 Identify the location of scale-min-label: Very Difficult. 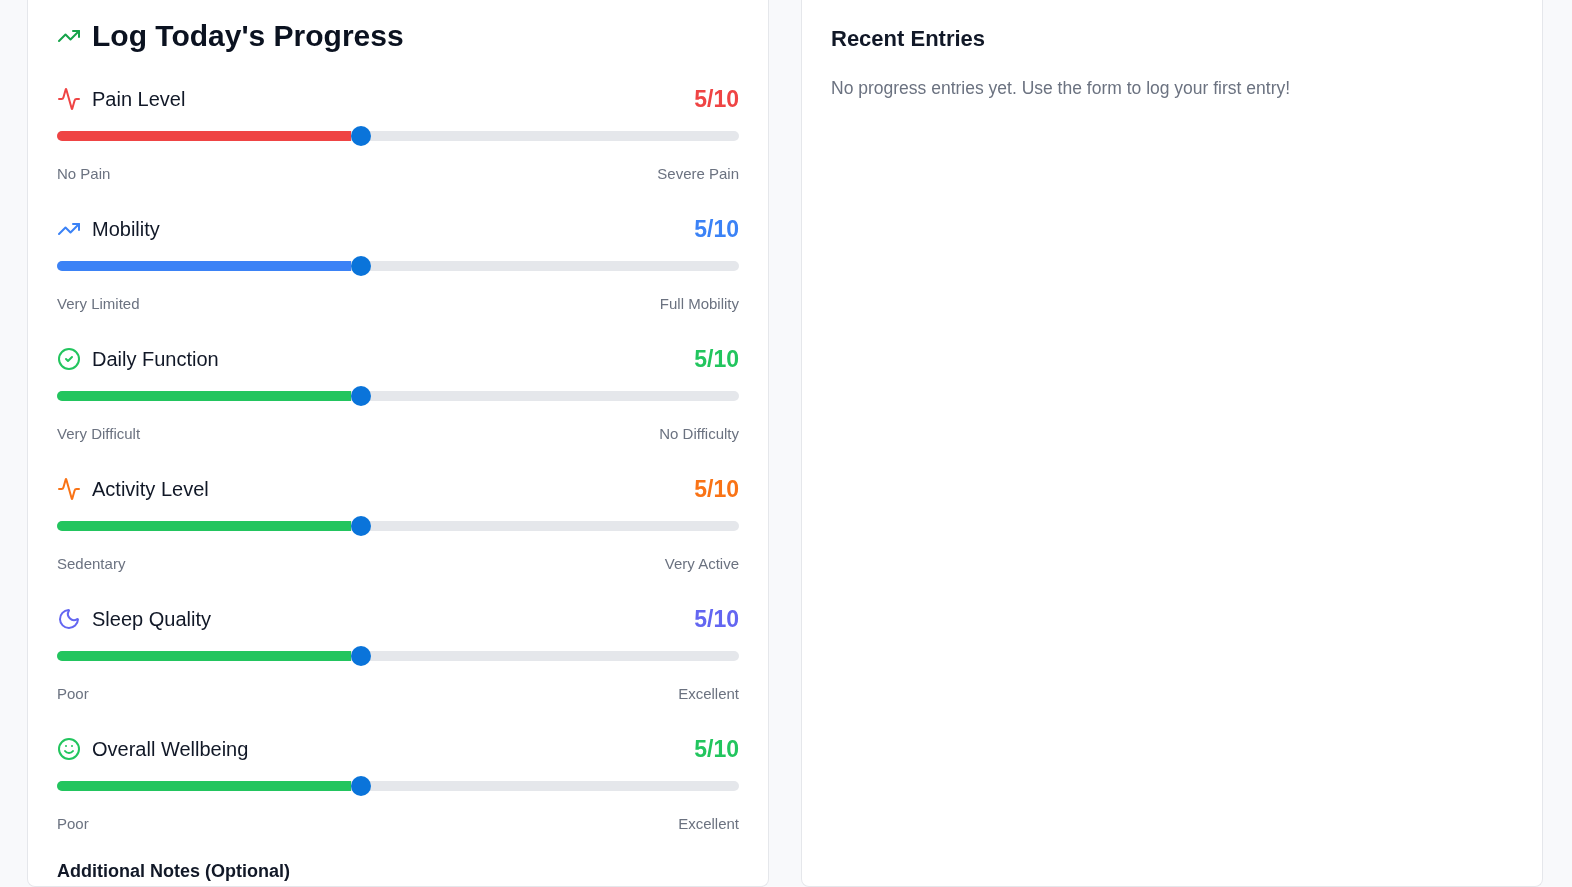
(99, 434).